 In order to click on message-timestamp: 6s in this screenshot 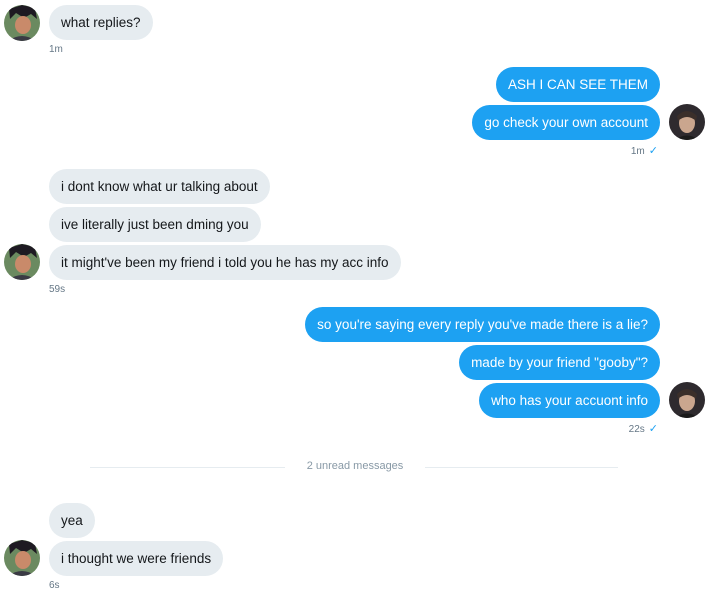, I will do `click(54, 585)`.